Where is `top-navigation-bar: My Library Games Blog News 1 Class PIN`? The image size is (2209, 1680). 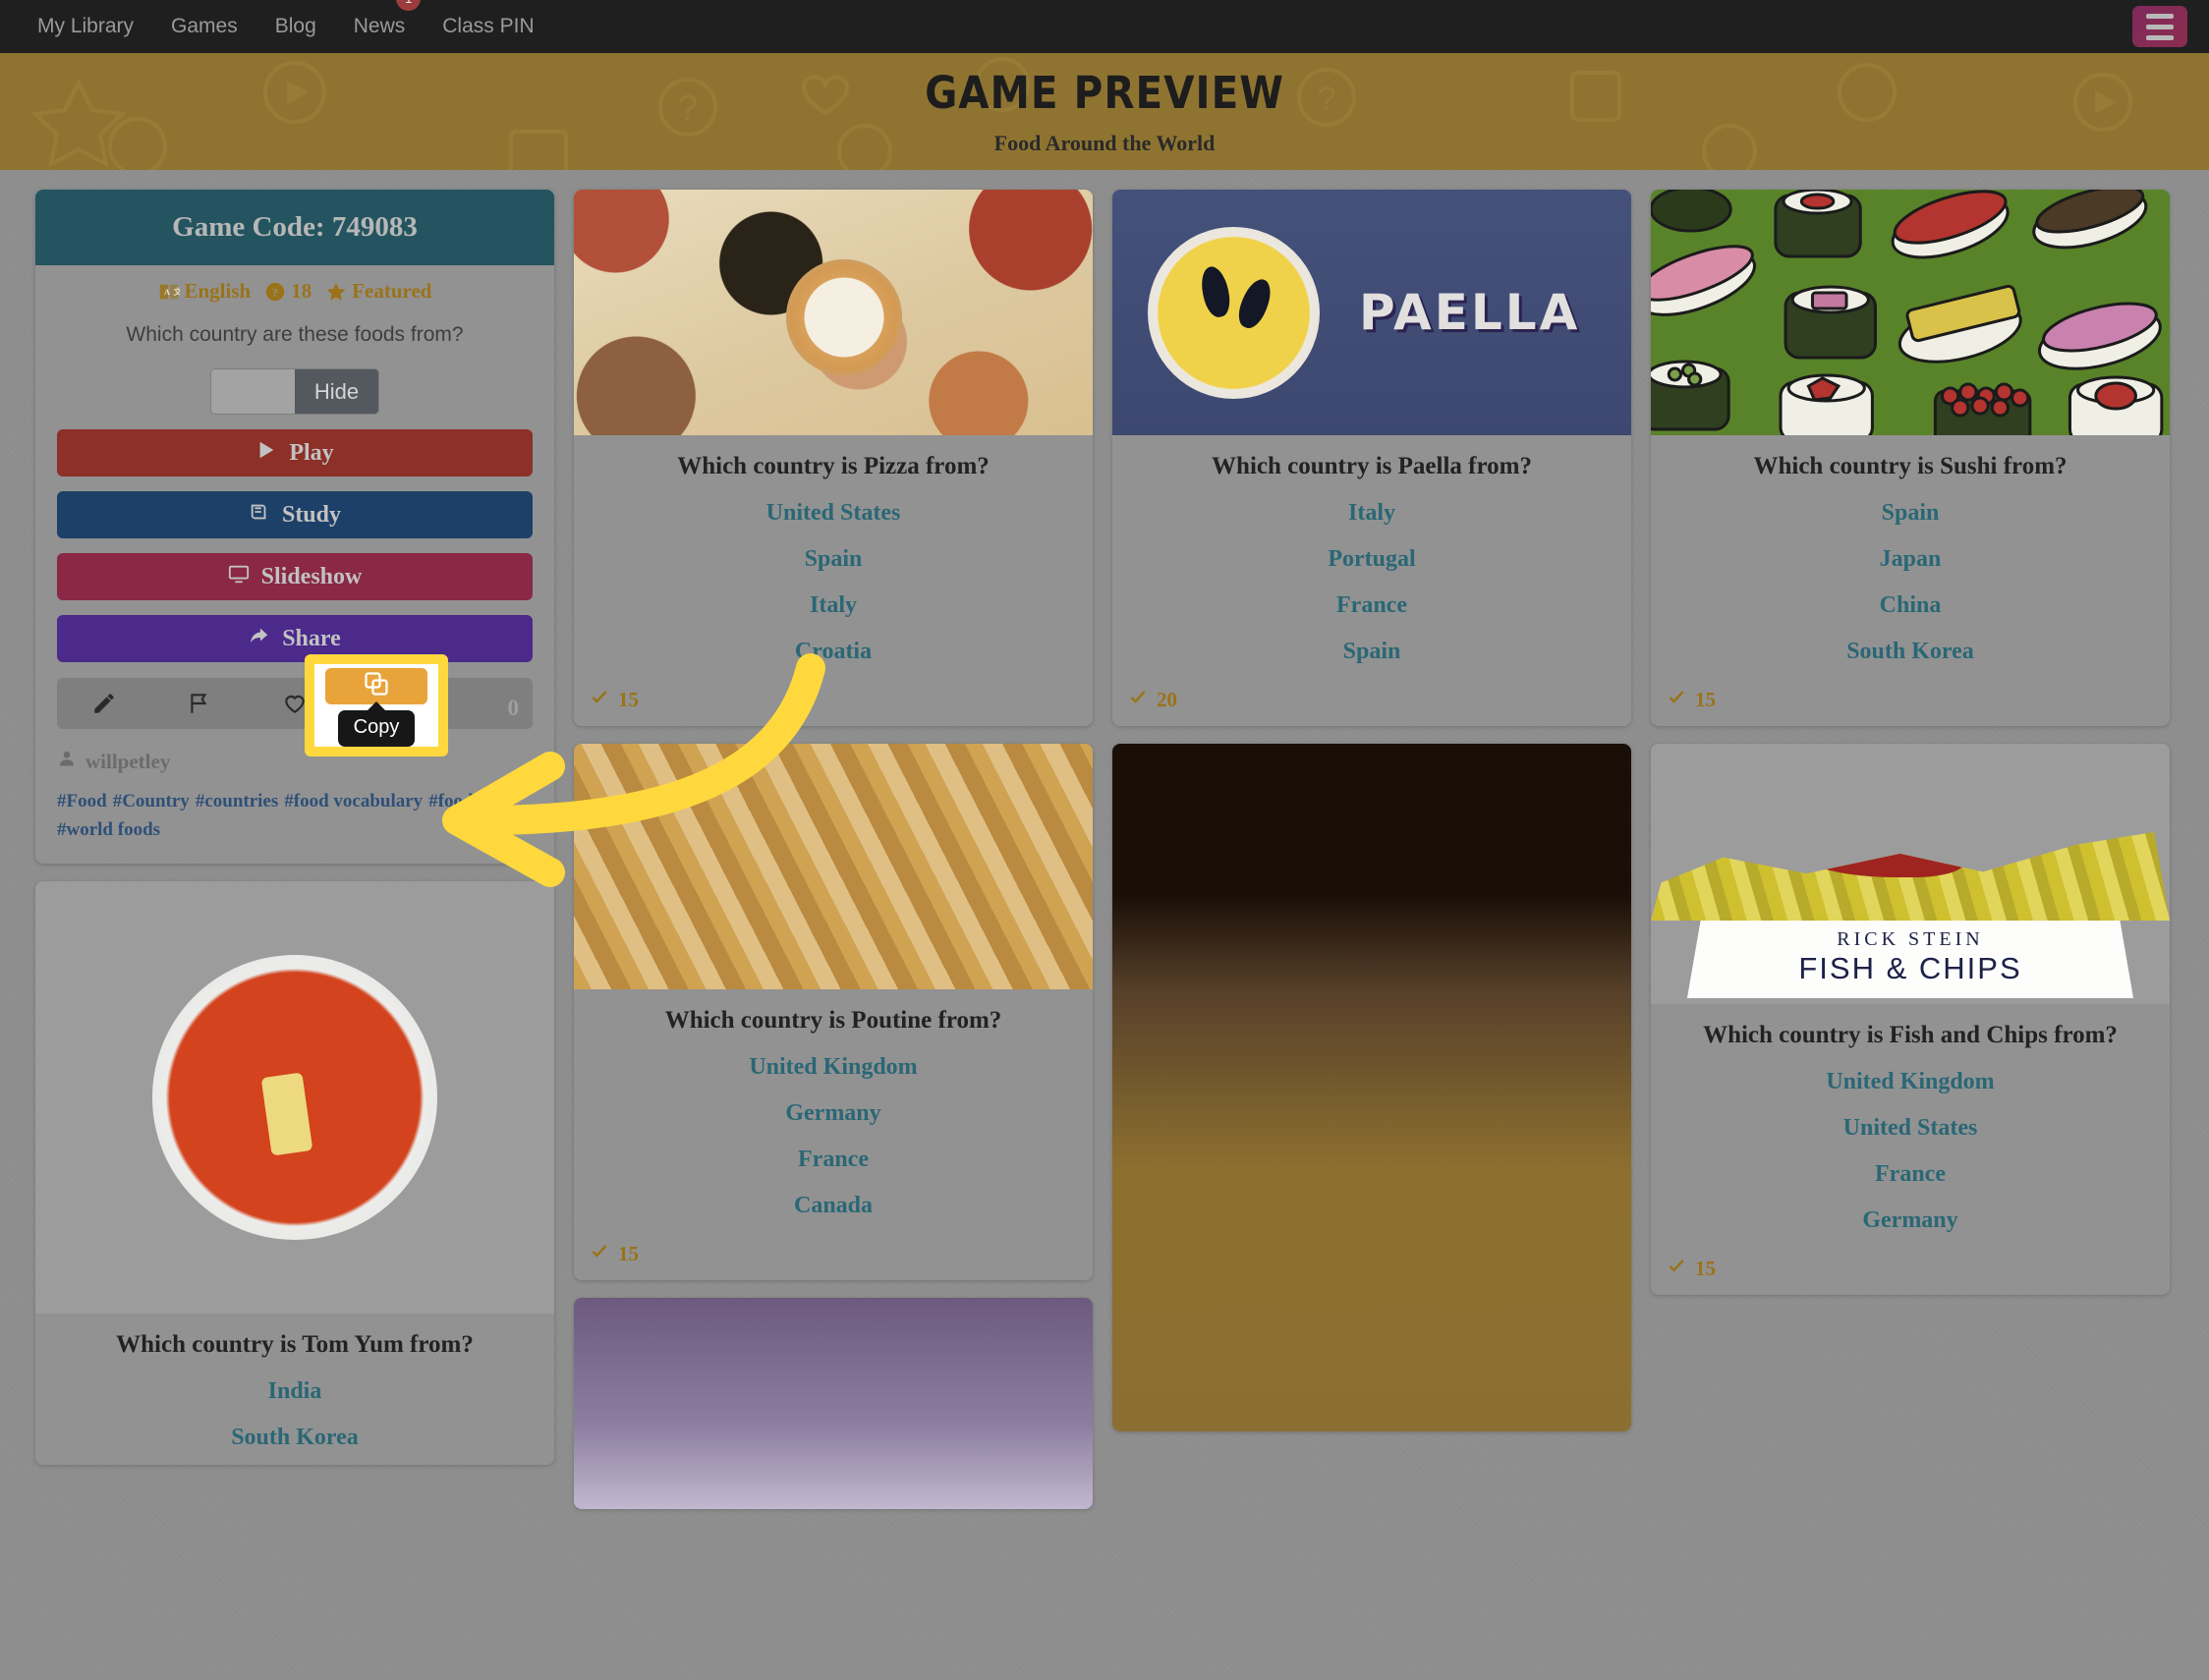 top-navigation-bar: My Library Games Blog News 1 Class PIN is located at coordinates (1104, 26).